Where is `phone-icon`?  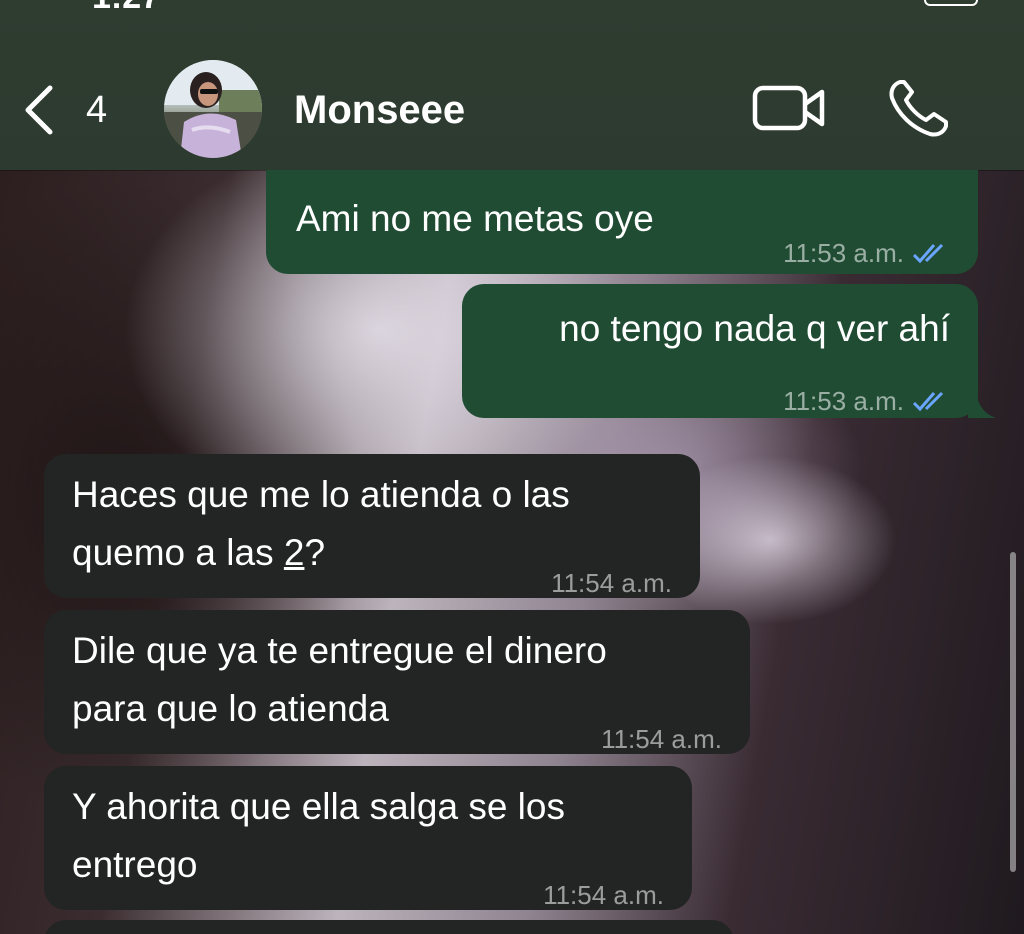 phone-icon is located at coordinates (918, 108).